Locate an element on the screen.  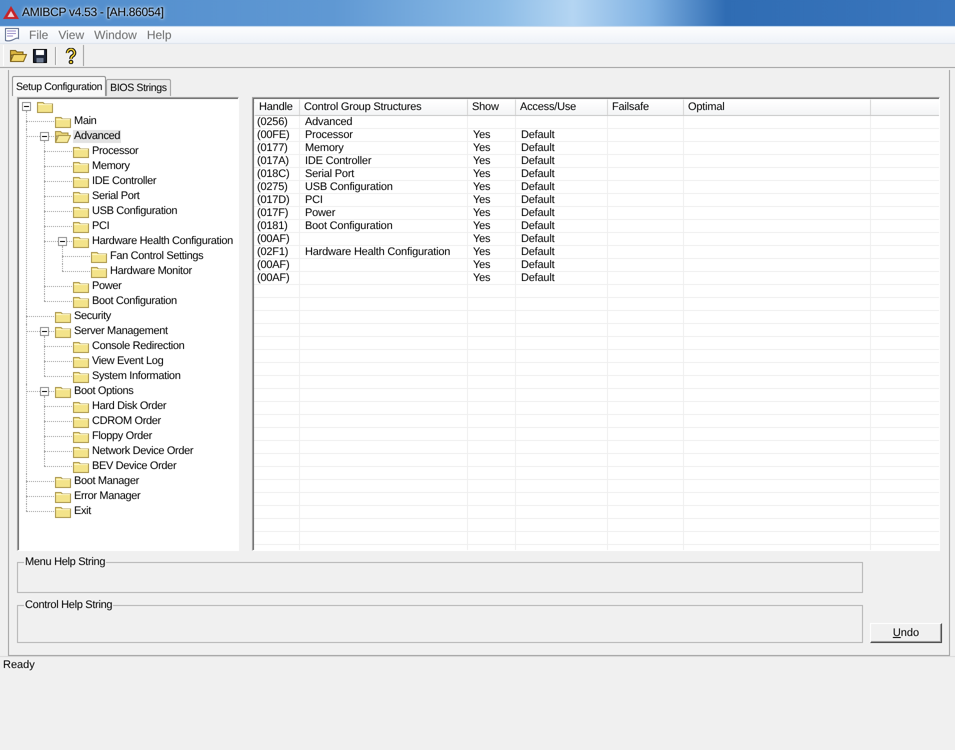
column-header: Handle is located at coordinates (277, 107).